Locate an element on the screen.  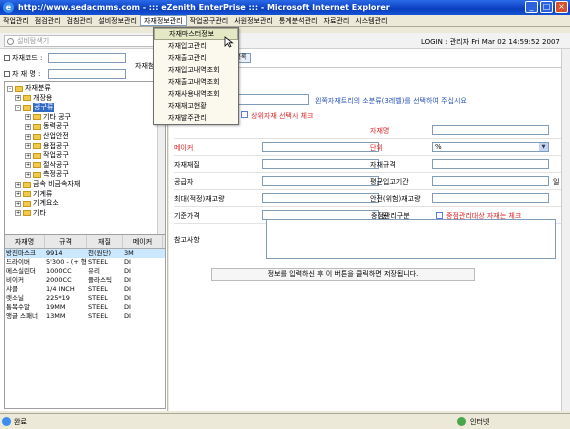
tree-node: + 용접공구 is located at coordinates (47, 146).